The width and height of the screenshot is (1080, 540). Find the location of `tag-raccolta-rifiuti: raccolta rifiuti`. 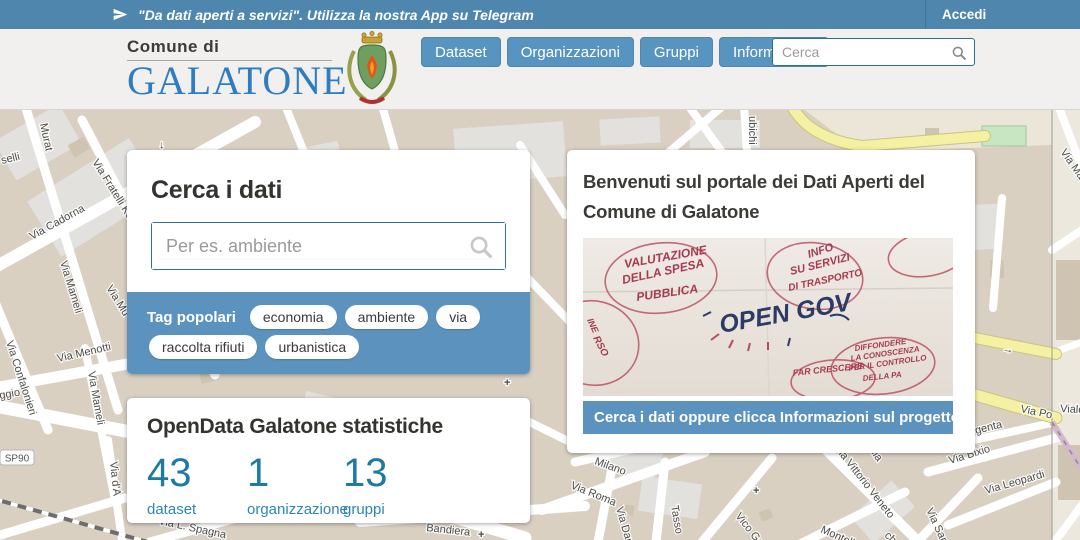

tag-raccolta-rifiuti: raccolta rifiuti is located at coordinates (203, 347).